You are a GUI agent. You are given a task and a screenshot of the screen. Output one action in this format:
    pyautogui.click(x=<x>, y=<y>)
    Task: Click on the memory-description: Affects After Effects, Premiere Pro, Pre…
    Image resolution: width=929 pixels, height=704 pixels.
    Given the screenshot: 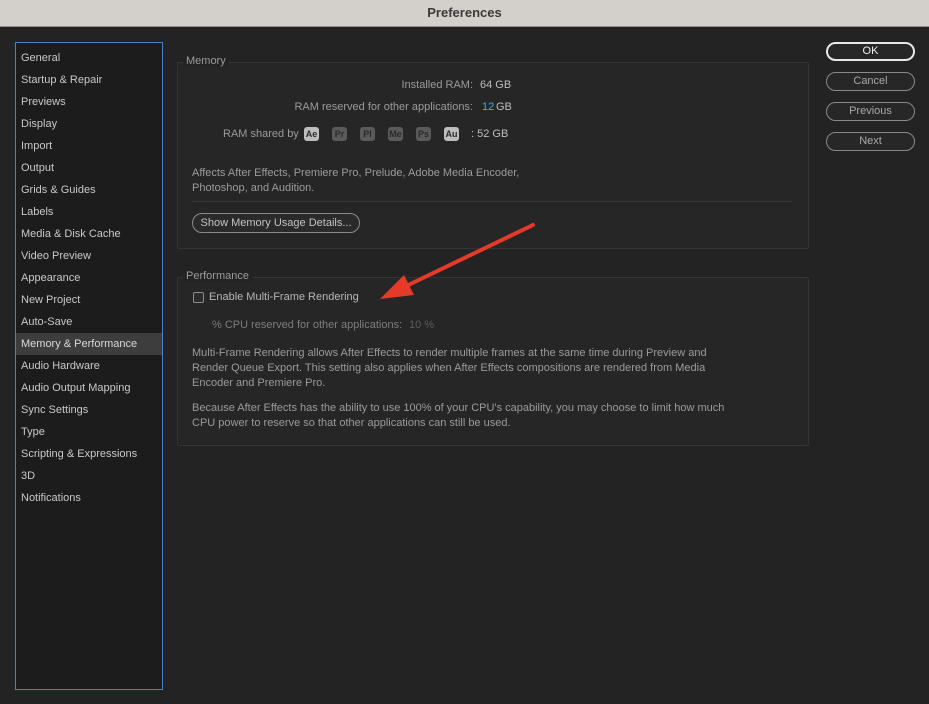 What is the action you would take?
    pyautogui.click(x=356, y=180)
    